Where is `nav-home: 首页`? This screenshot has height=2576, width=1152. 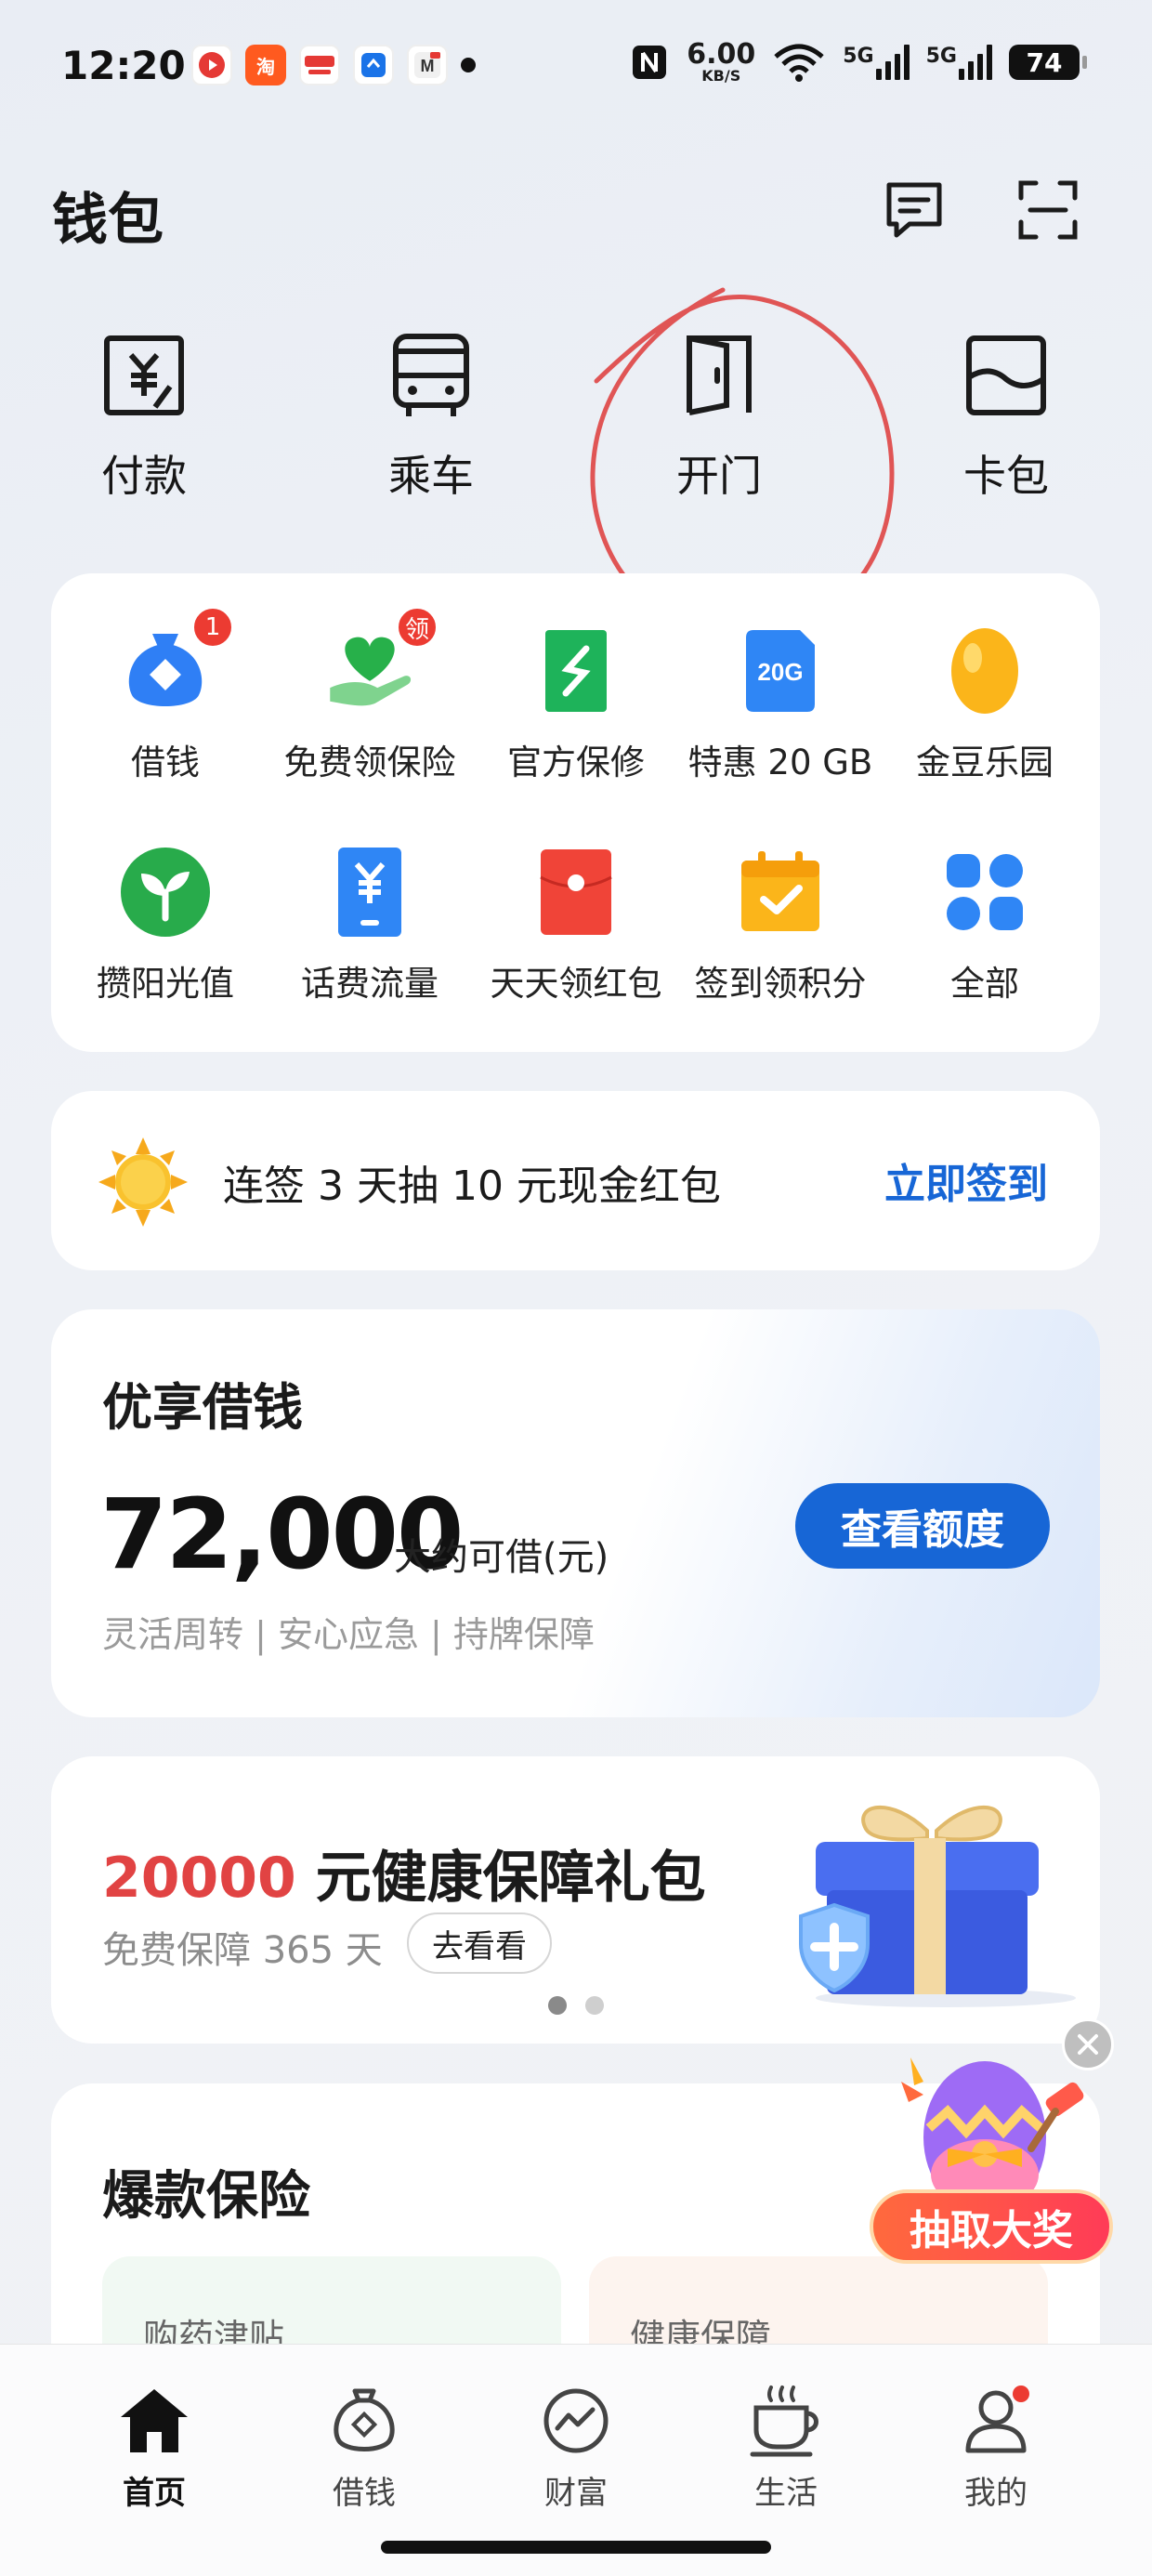 nav-home: 首页 is located at coordinates (154, 2447).